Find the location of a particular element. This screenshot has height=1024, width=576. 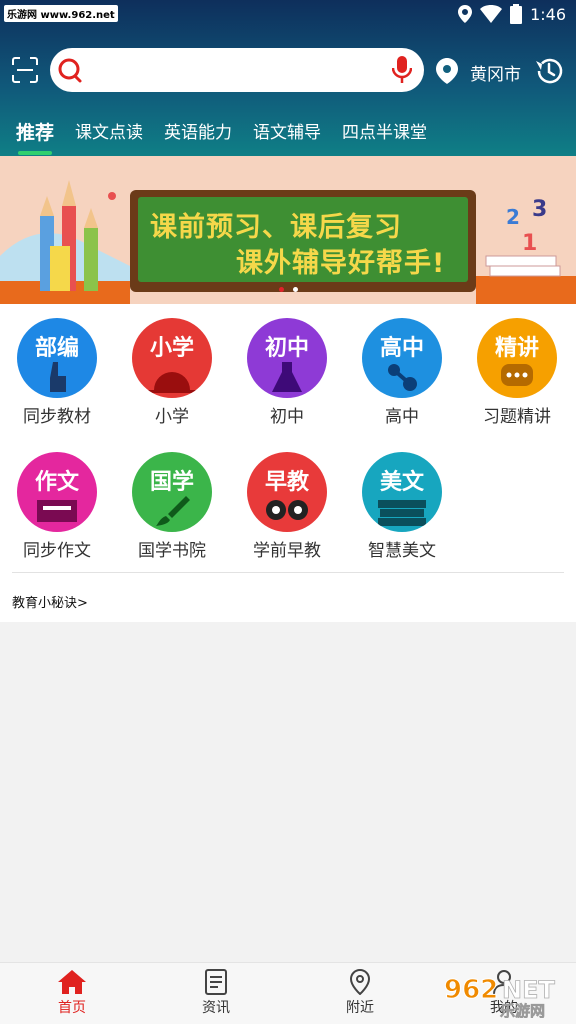

hand-pointer-icon is located at coordinates (58, 377).